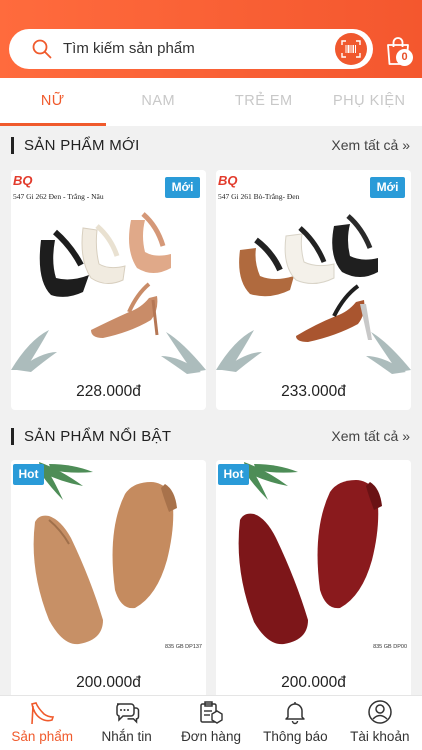  I want to click on section-title: SẢN PHẨM NỔI BẬT, so click(98, 436).